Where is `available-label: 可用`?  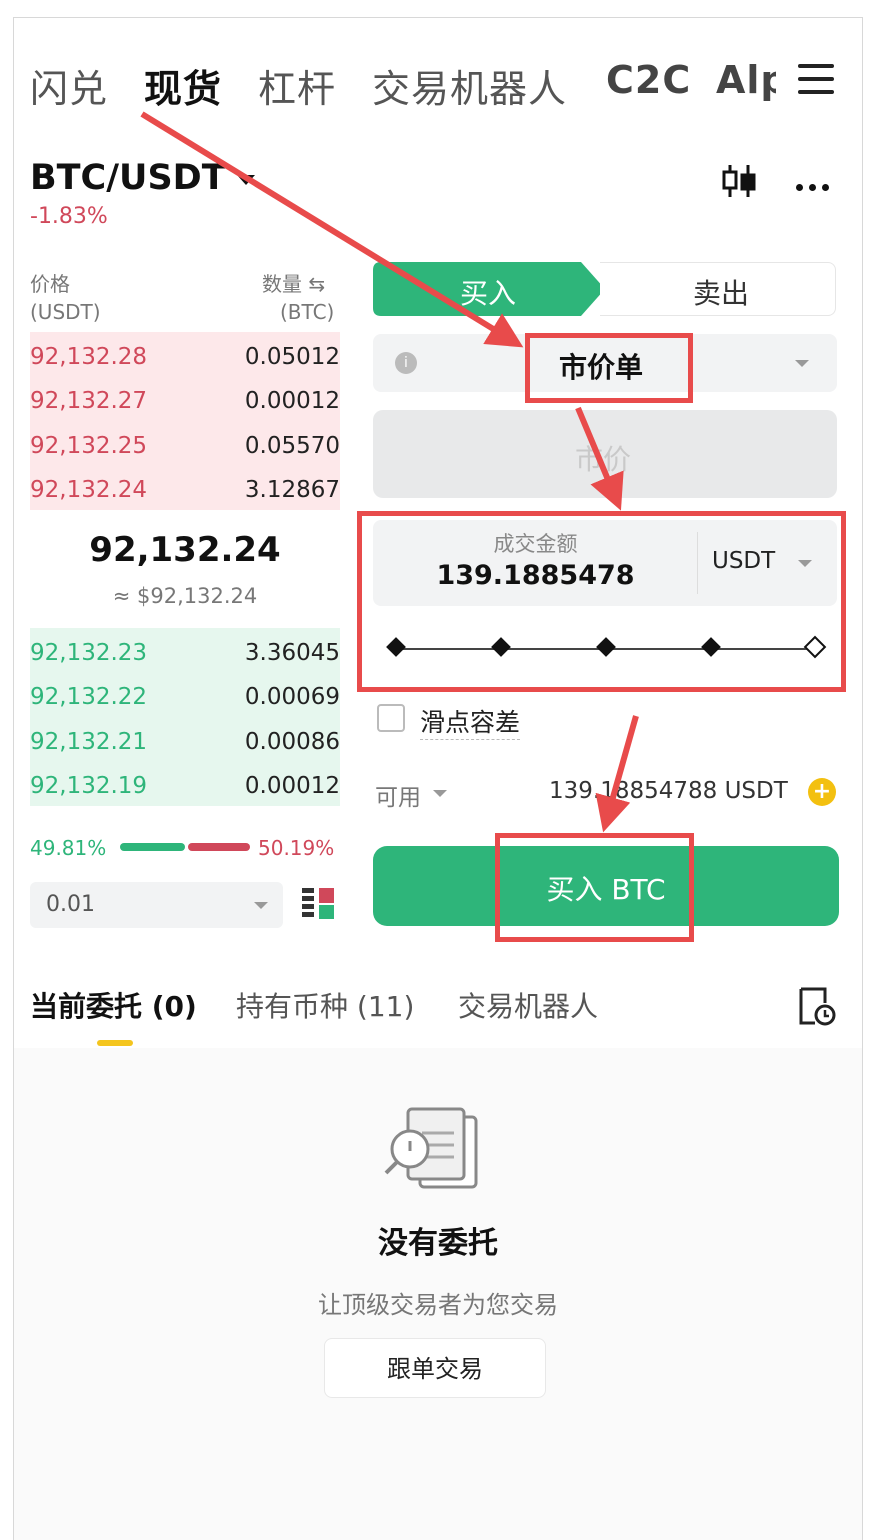
available-label: 可用 is located at coordinates (398, 795).